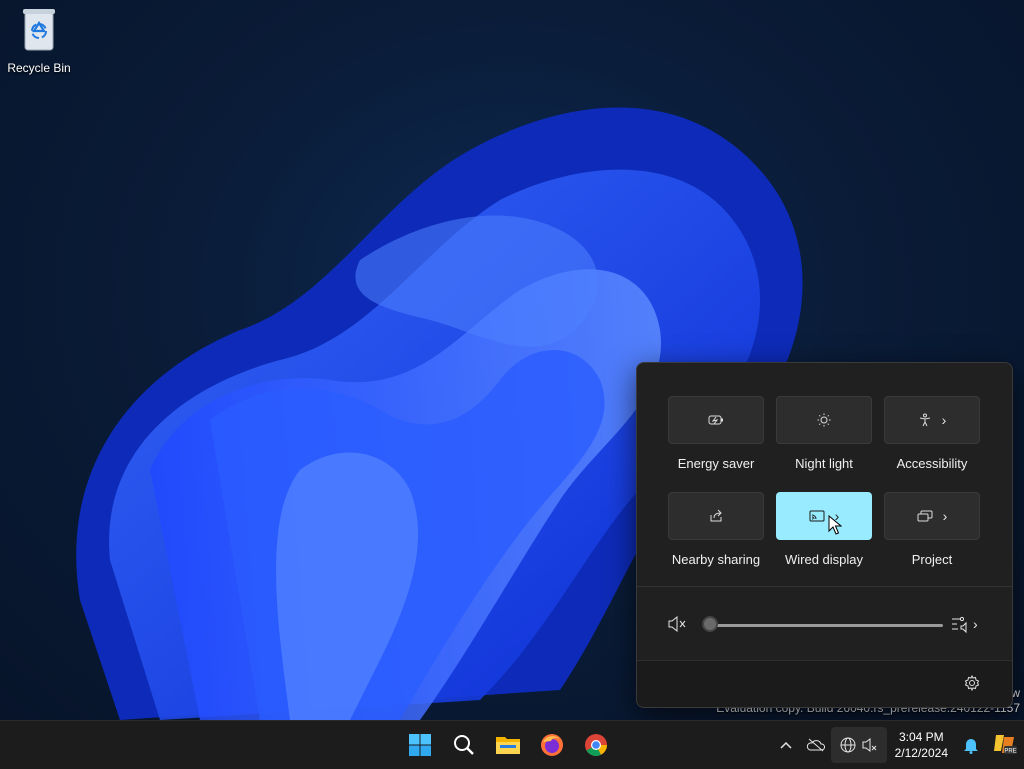  I want to click on volume-mixer-button: ›, so click(964, 624).